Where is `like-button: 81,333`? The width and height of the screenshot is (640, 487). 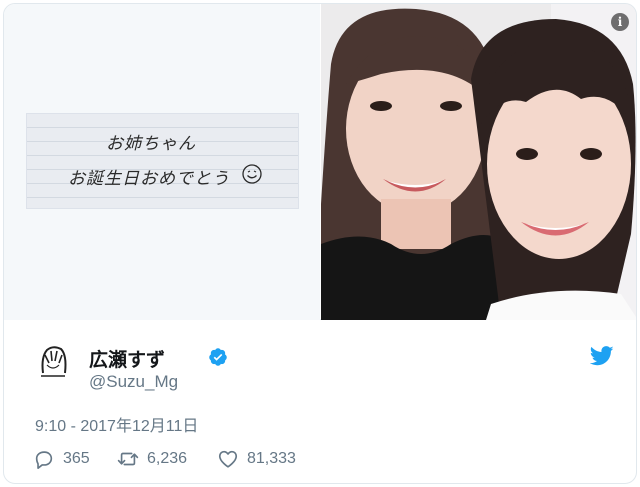
like-button: 81,333 is located at coordinates (256, 459).